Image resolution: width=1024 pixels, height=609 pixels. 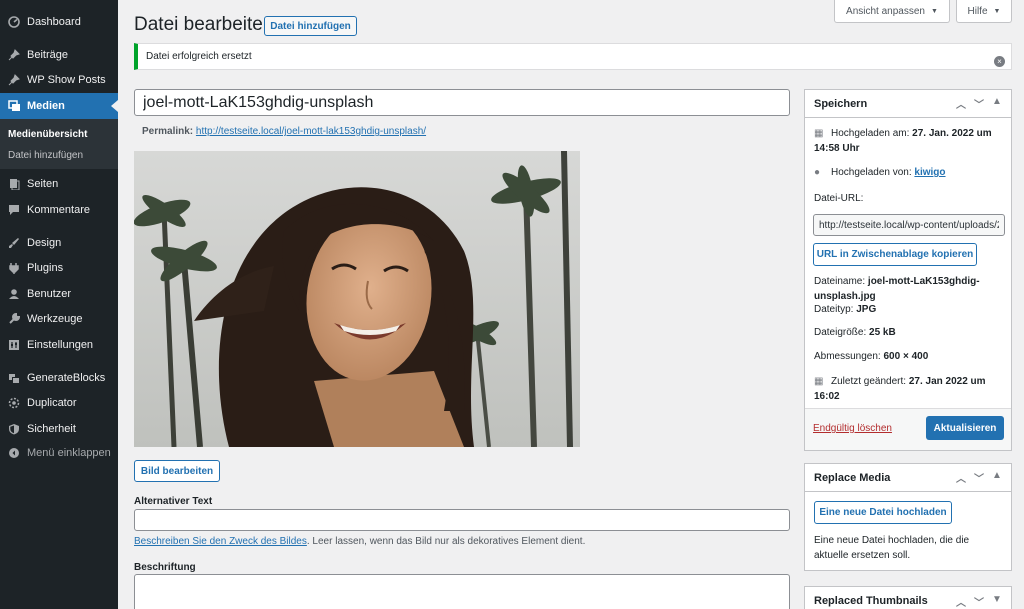 I want to click on sidebar-item-label: Werkzeuge, so click(x=55, y=319).